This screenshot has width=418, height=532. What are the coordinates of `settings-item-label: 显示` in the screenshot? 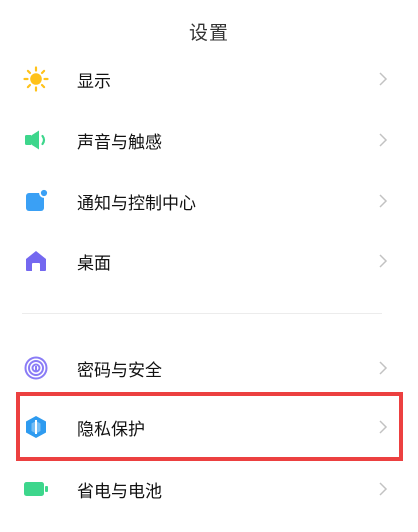 It's located at (94, 81).